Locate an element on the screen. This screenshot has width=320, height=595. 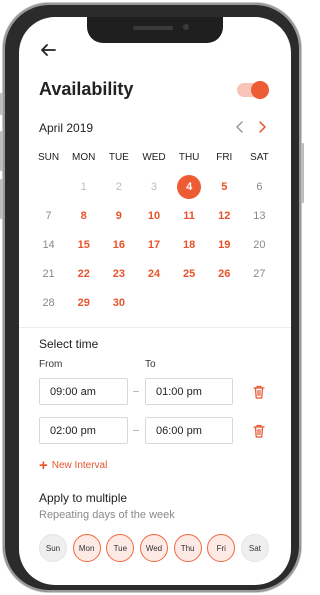
month-label: April 2019 is located at coordinates (66, 128).